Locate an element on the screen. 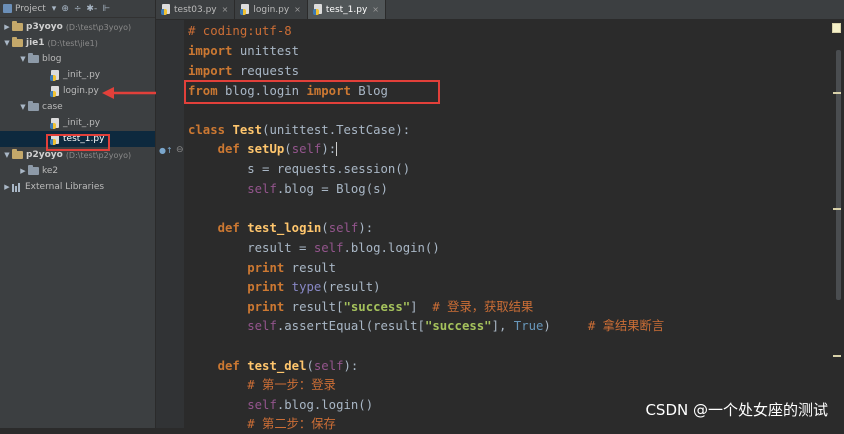  tree-label: case is located at coordinates (52, 107).